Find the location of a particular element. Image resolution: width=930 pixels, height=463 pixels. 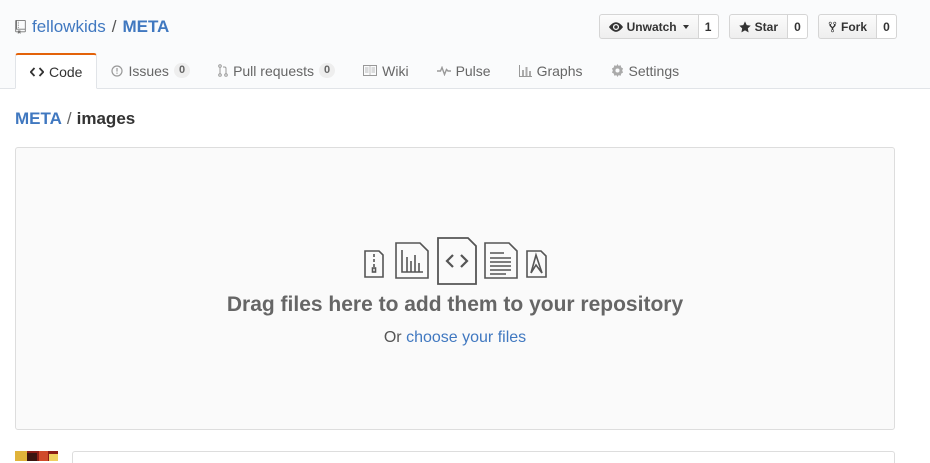

tab-graphs-label: Graphs is located at coordinates (559, 70).